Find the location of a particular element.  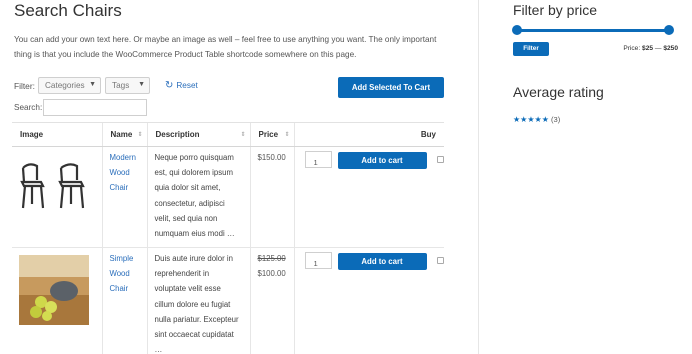

filter-label: Filter: is located at coordinates (24, 86).